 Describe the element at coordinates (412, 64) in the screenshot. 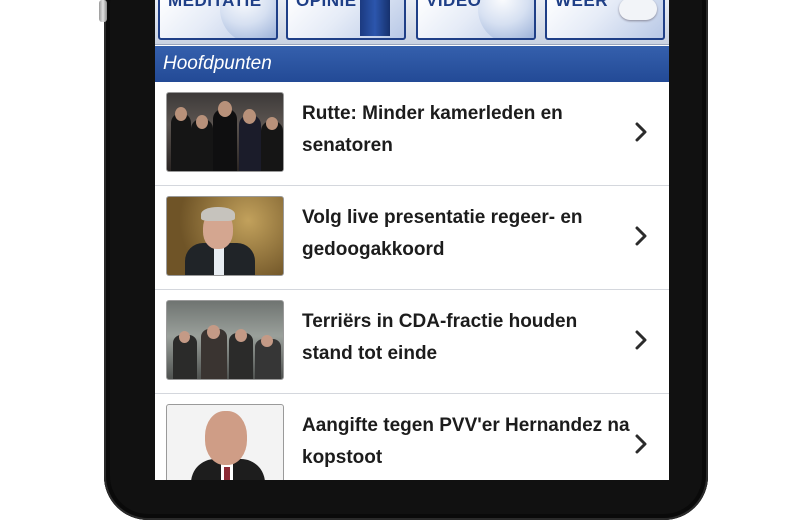

I see `section-header: Hoofdpunten` at that location.